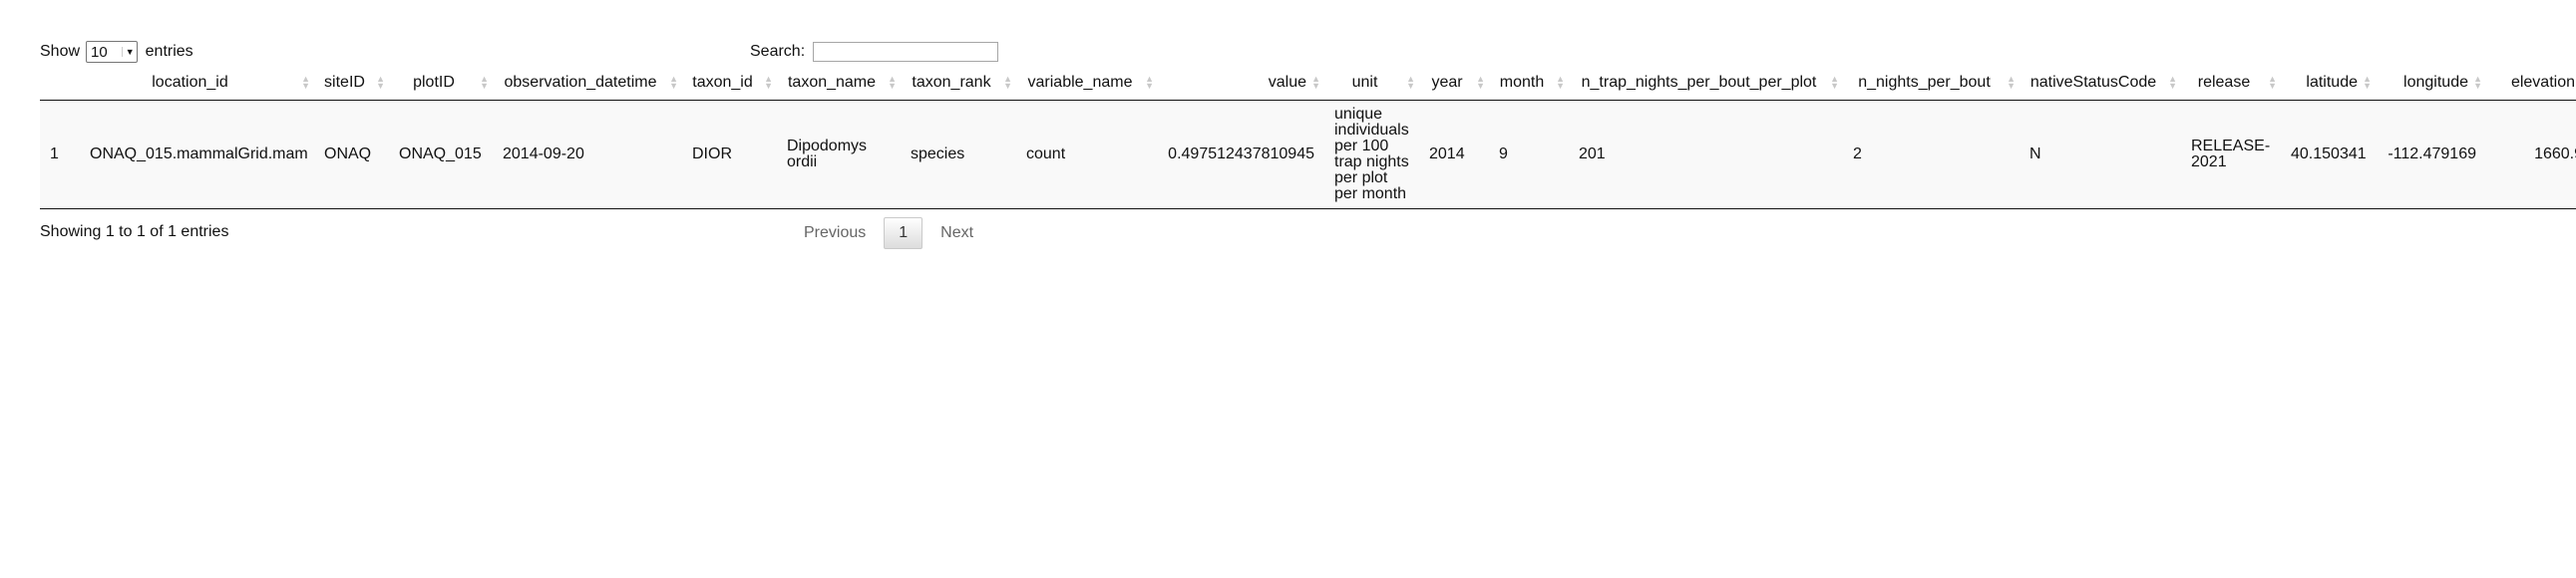  I want to click on column-header-elevation: elevation▲▼, so click(2531, 83).